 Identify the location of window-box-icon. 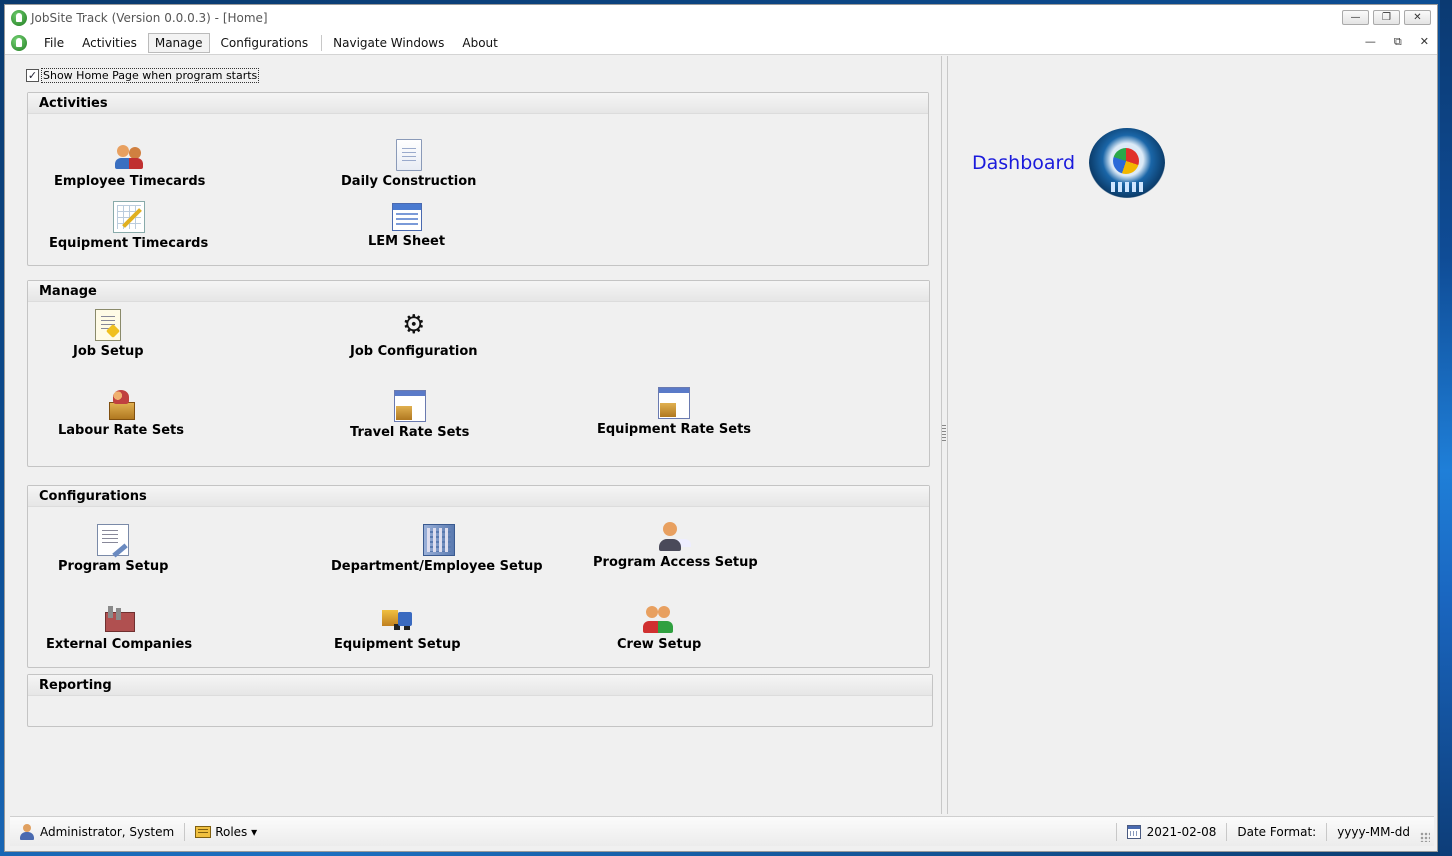
(409, 406).